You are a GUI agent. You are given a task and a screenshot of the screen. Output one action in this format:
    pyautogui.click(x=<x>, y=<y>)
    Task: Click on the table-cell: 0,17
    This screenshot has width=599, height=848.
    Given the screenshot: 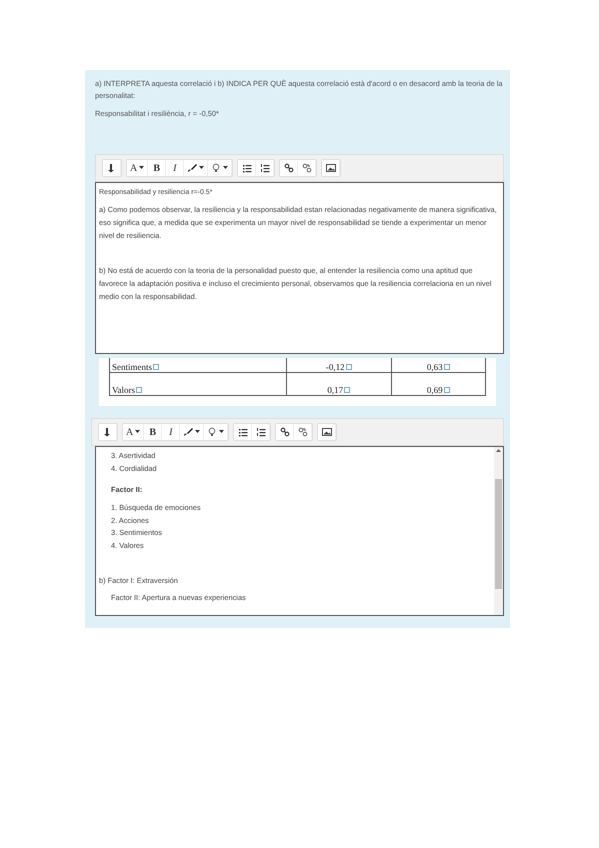 What is the action you would take?
    pyautogui.click(x=339, y=384)
    